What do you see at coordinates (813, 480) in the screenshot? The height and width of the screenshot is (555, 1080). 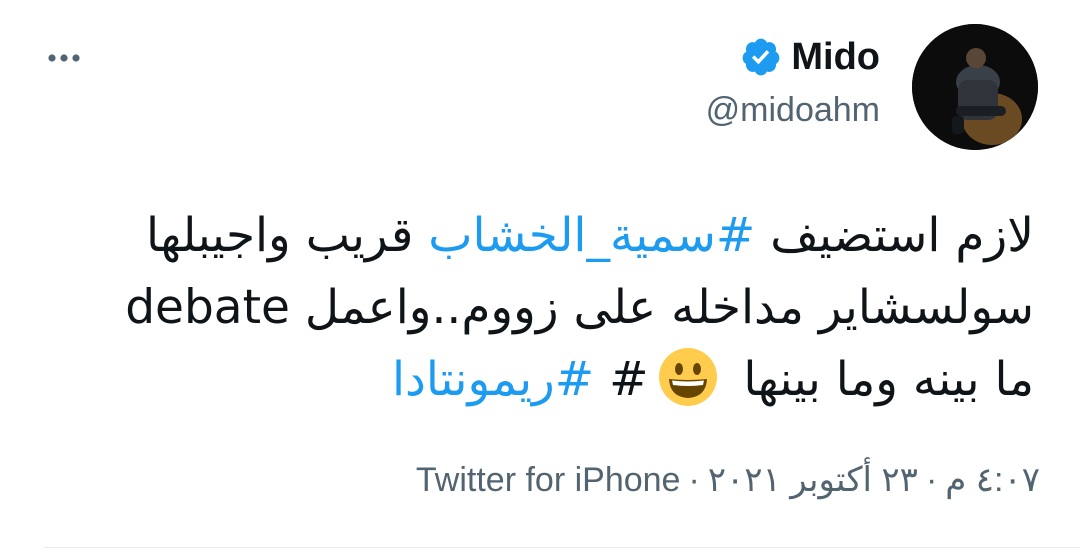 I see `tweet-date: ٢٣ أكتوبر ٢٠٢١` at bounding box center [813, 480].